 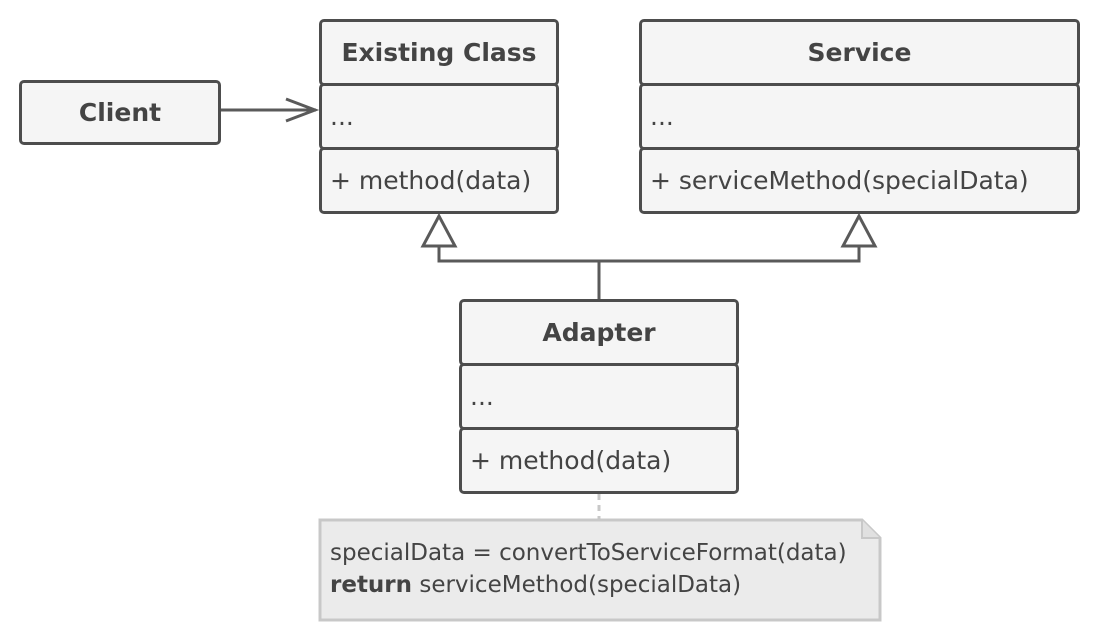 What do you see at coordinates (439, 230) in the screenshot?
I see `inheritance-triangle-existing` at bounding box center [439, 230].